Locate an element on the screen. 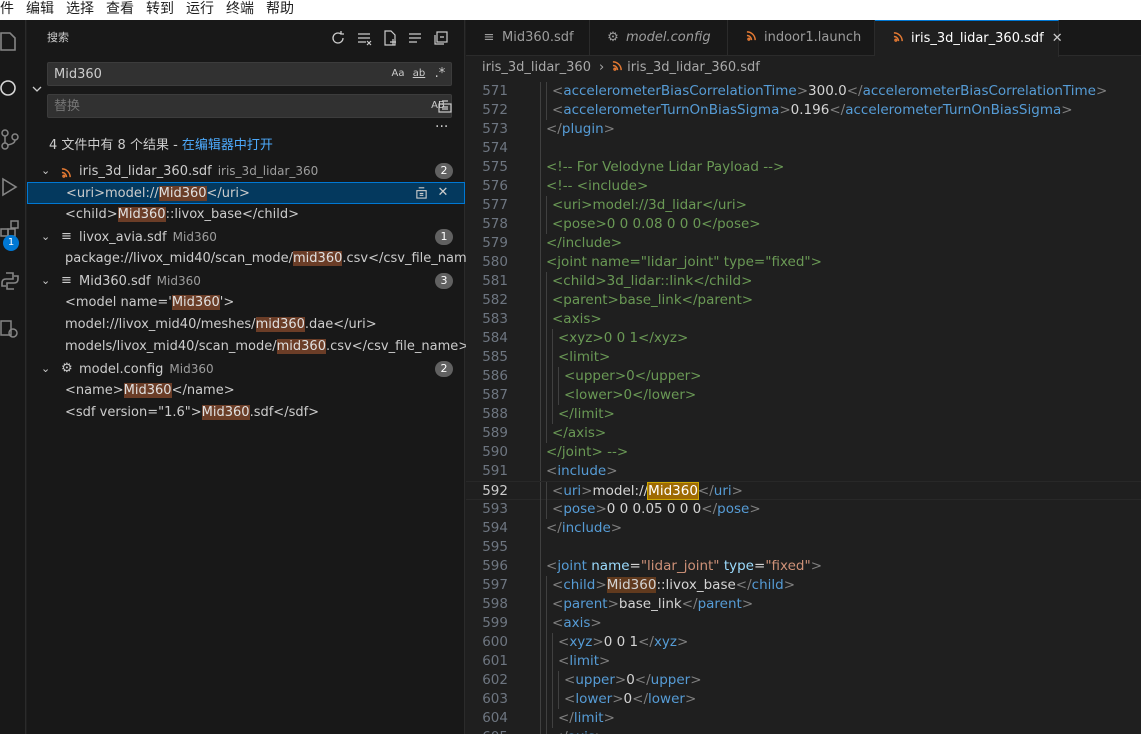 The image size is (1141, 734). line-number: 605 is located at coordinates (487, 731).